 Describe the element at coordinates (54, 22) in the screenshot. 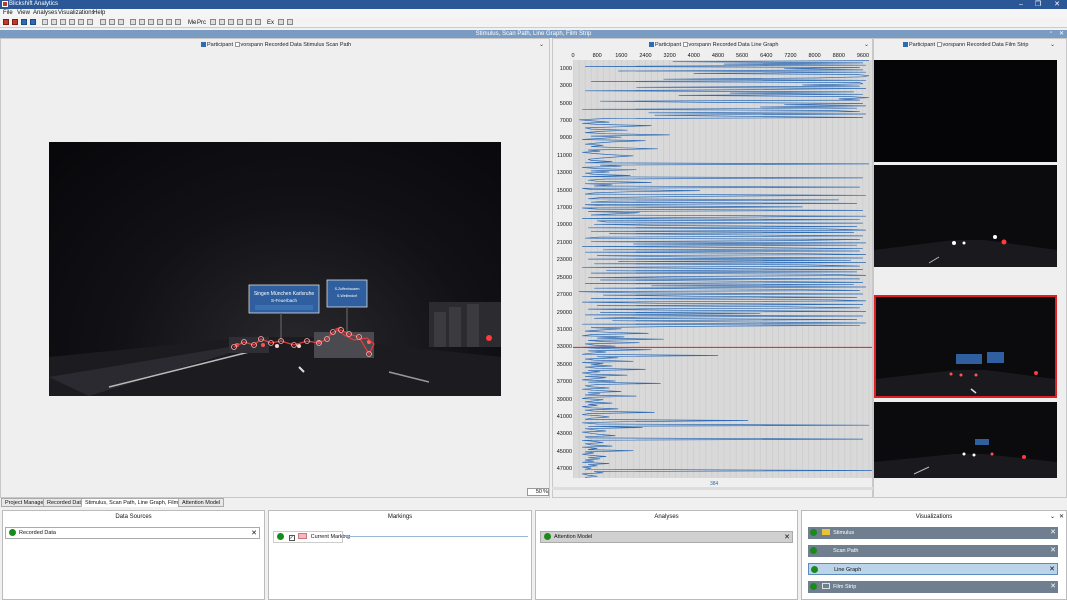

I see `copy-icon` at that location.